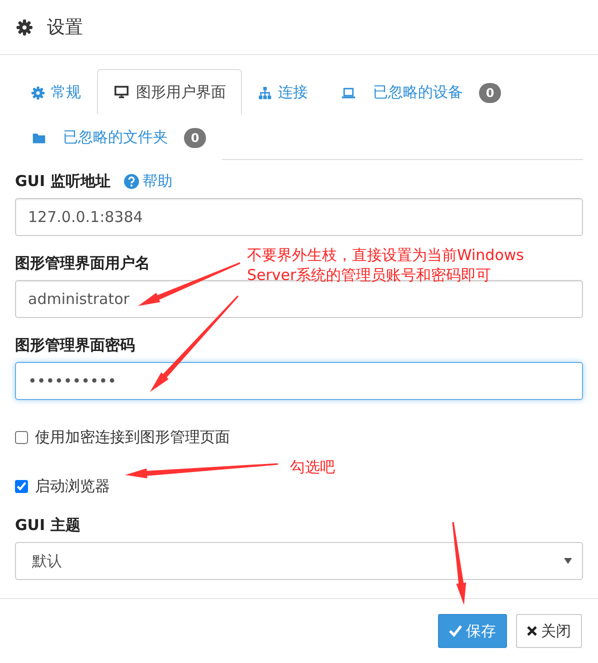  What do you see at coordinates (455, 631) in the screenshot?
I see `check-icon` at bounding box center [455, 631].